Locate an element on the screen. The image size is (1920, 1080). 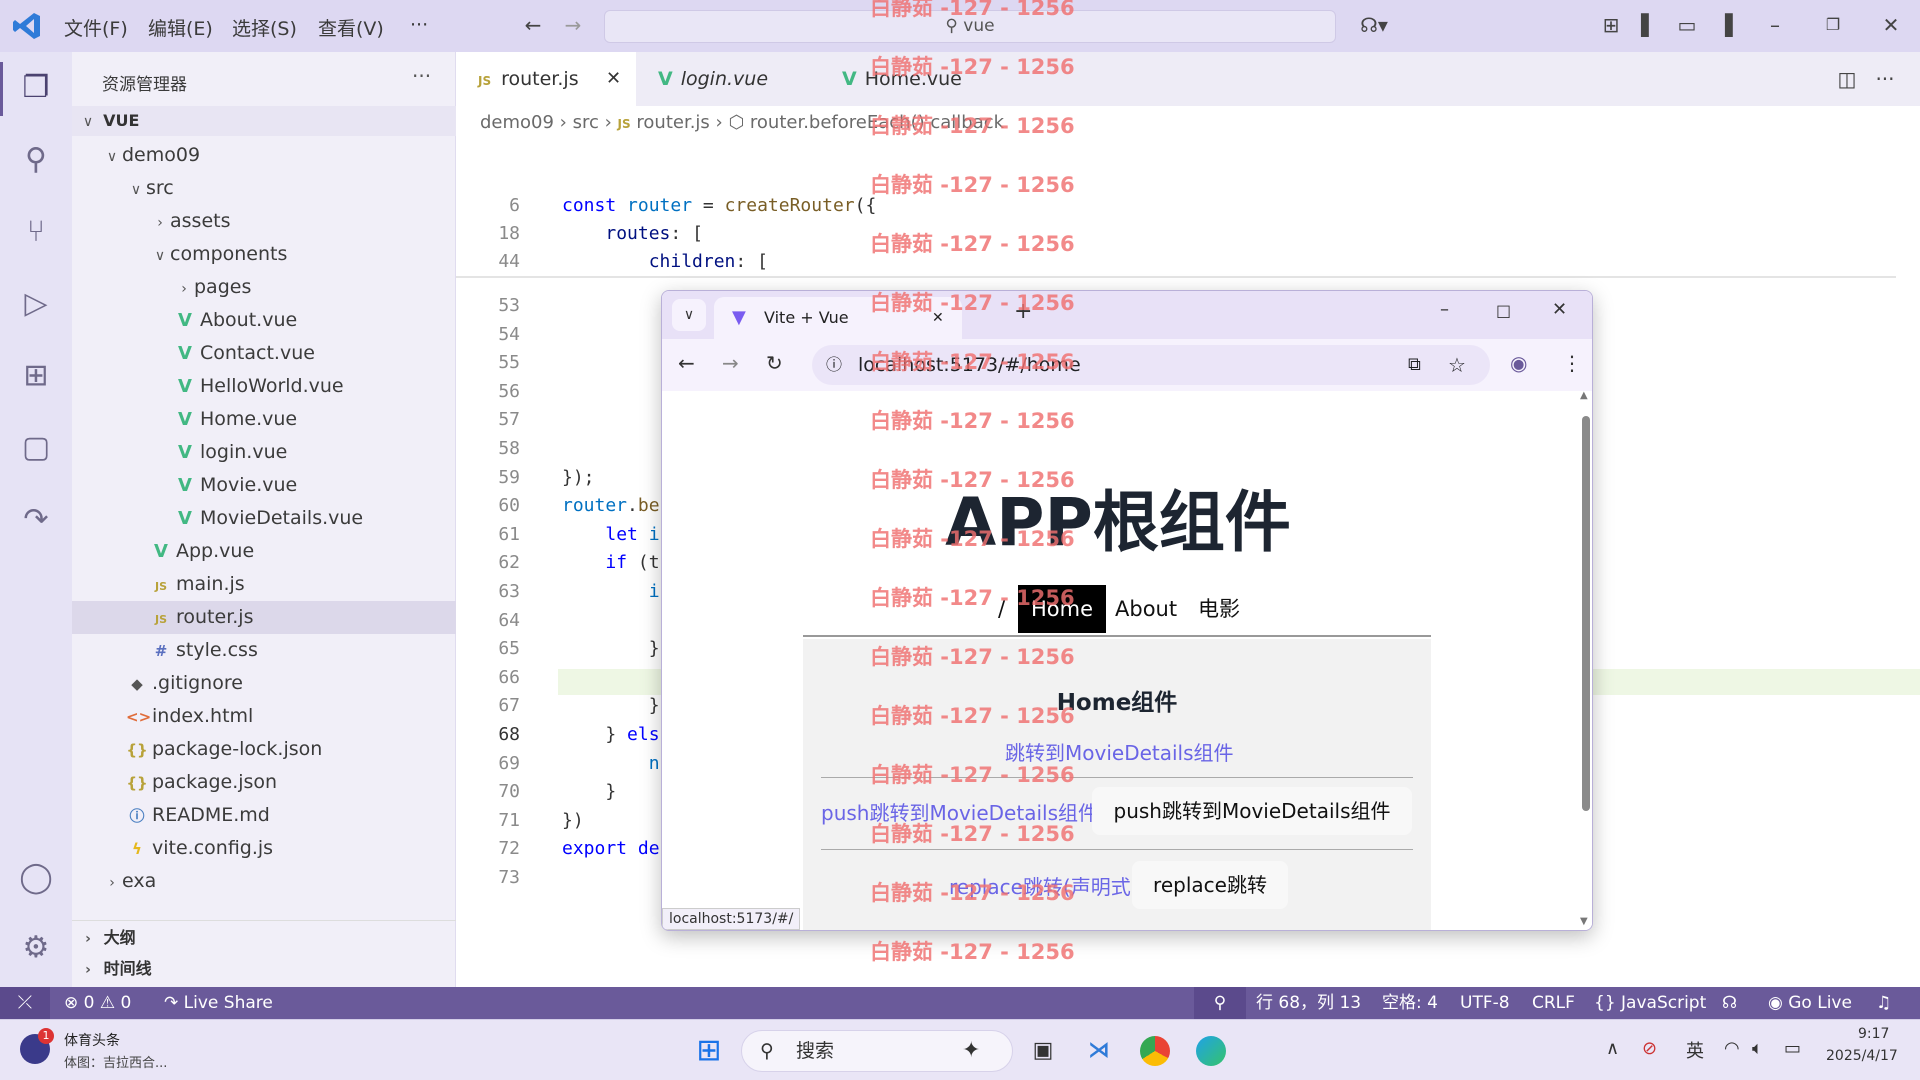
language-mode: {} JavaScript is located at coordinates (1650, 1003).